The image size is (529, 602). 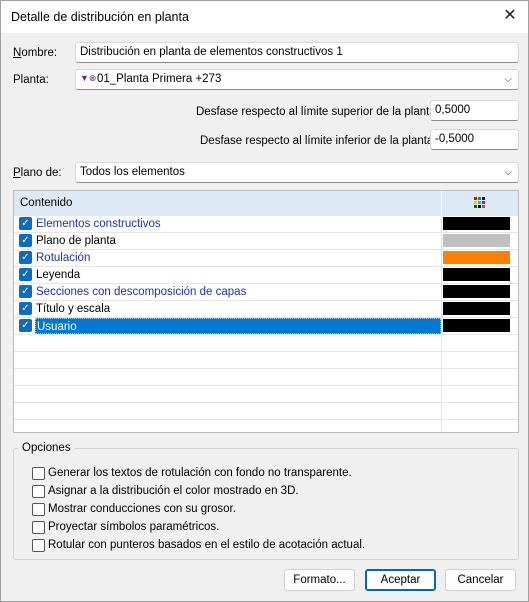 What do you see at coordinates (134, 527) in the screenshot?
I see `option-label: Proyectar símbolos paramétricos.` at bounding box center [134, 527].